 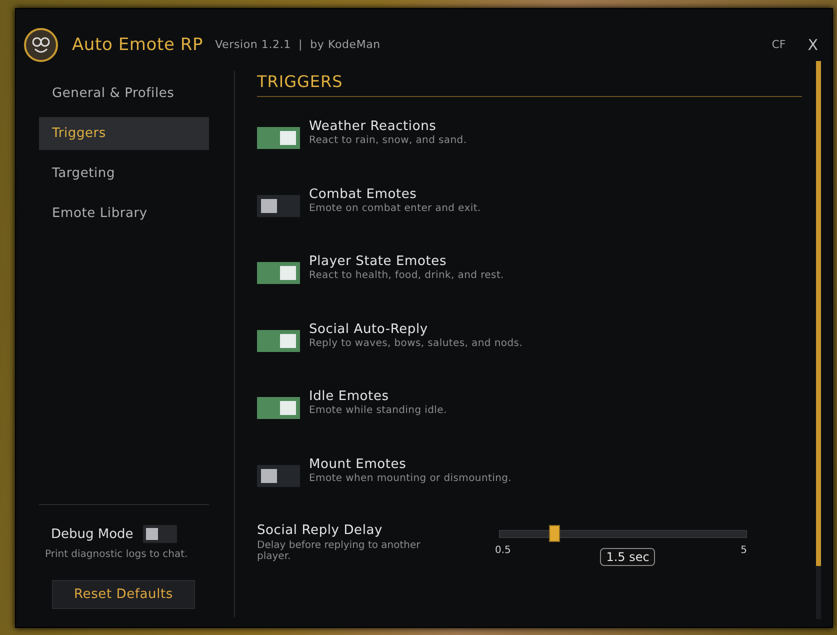 I want to click on trigger-title: Idle Emotes, so click(x=349, y=396).